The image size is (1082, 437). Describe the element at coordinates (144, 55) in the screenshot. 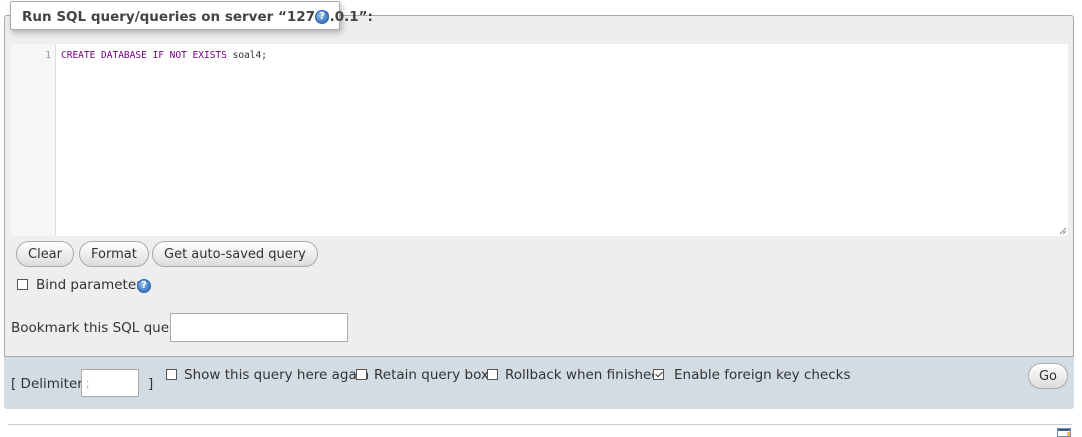

I see `sql-keywords: CREATE DATABASE IF NOT EXISTS` at that location.